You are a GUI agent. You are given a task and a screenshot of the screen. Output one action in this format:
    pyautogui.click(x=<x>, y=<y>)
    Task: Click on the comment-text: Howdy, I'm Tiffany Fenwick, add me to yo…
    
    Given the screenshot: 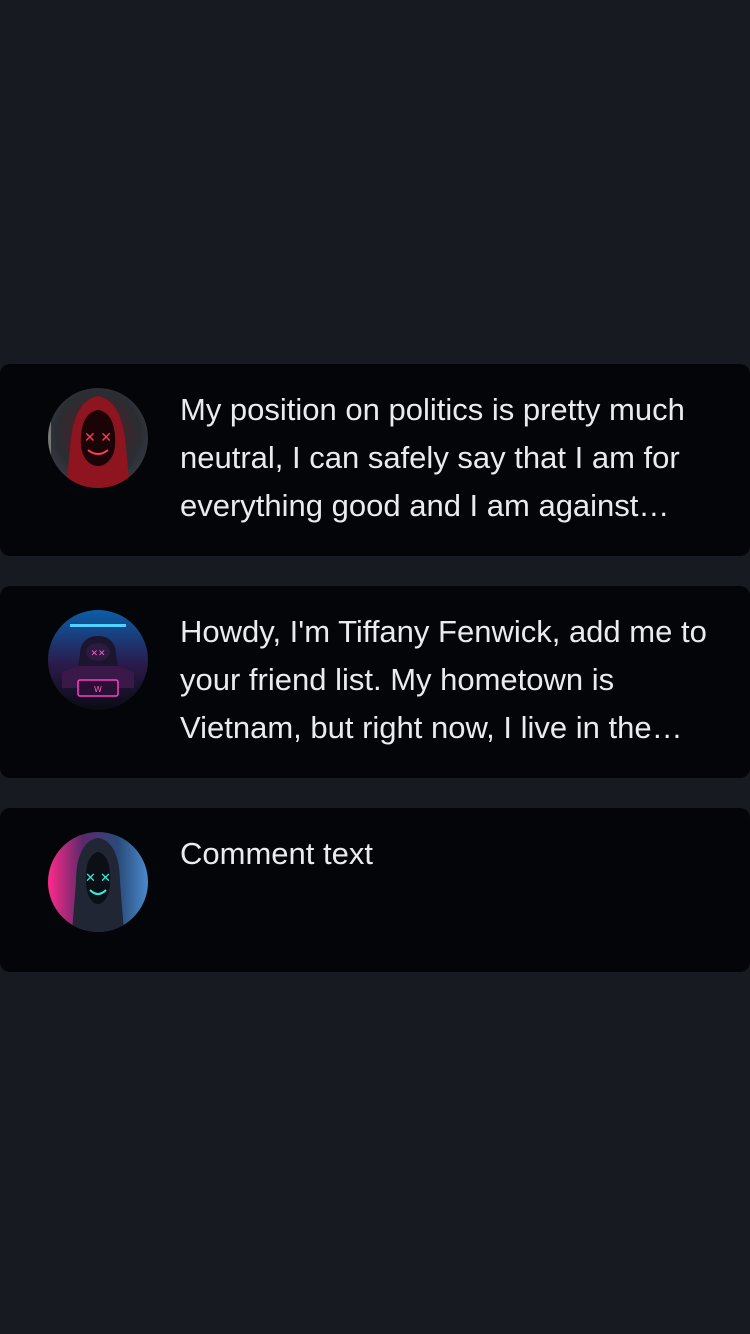 What is the action you would take?
    pyautogui.click(x=443, y=679)
    